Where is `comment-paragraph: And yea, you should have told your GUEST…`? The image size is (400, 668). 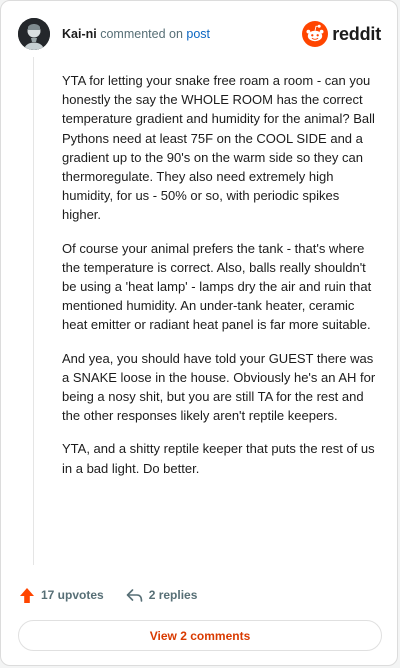 comment-paragraph: And yea, you should have told your GUEST… is located at coordinates (219, 387).